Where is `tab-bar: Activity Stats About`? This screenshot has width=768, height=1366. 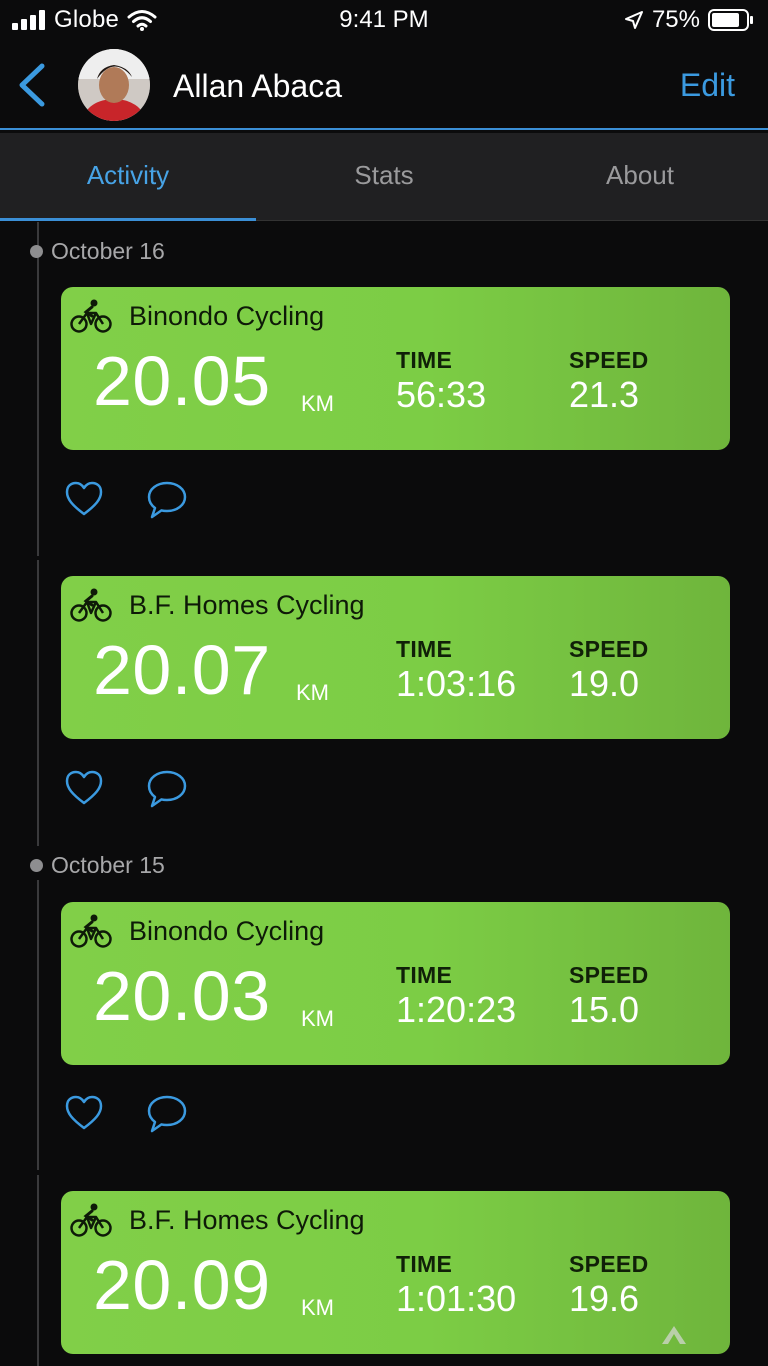 tab-bar: Activity Stats About is located at coordinates (384, 177).